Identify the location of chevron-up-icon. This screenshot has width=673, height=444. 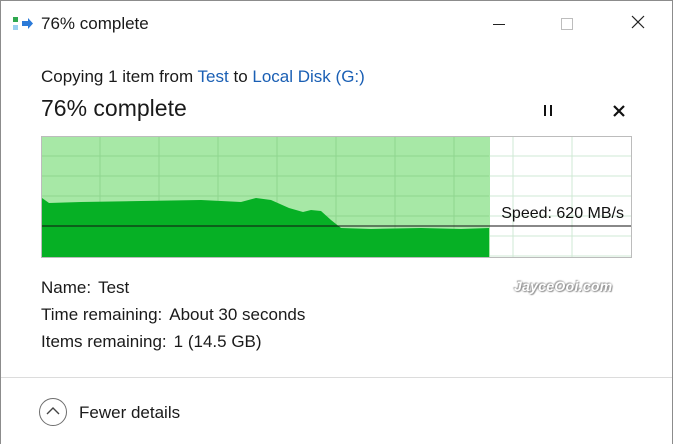
(53, 412).